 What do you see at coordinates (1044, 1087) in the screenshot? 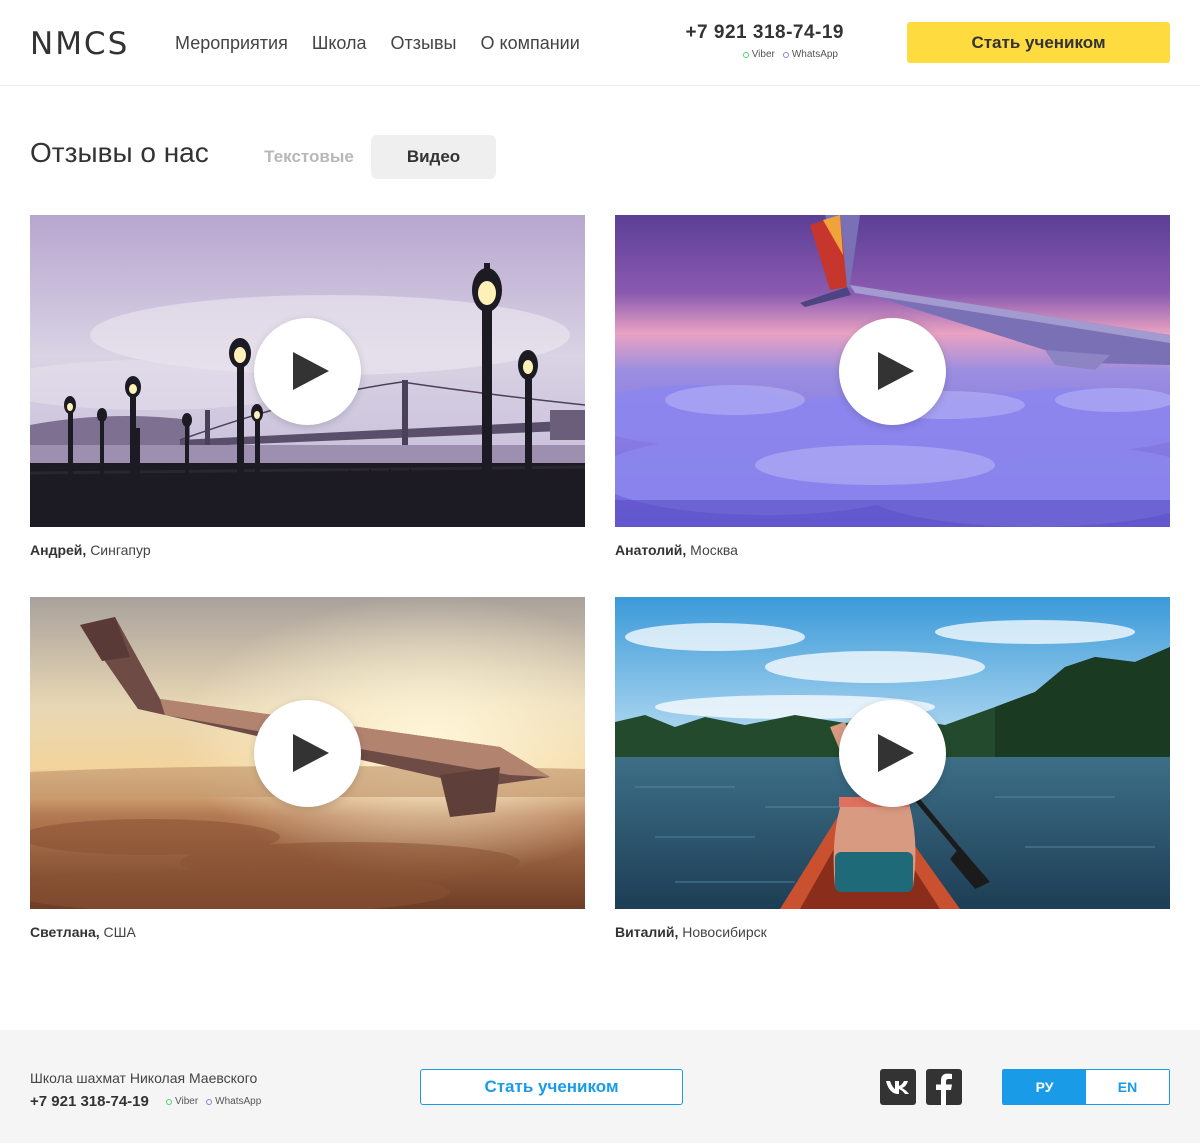
I see `lang-ru-button: РУ` at bounding box center [1044, 1087].